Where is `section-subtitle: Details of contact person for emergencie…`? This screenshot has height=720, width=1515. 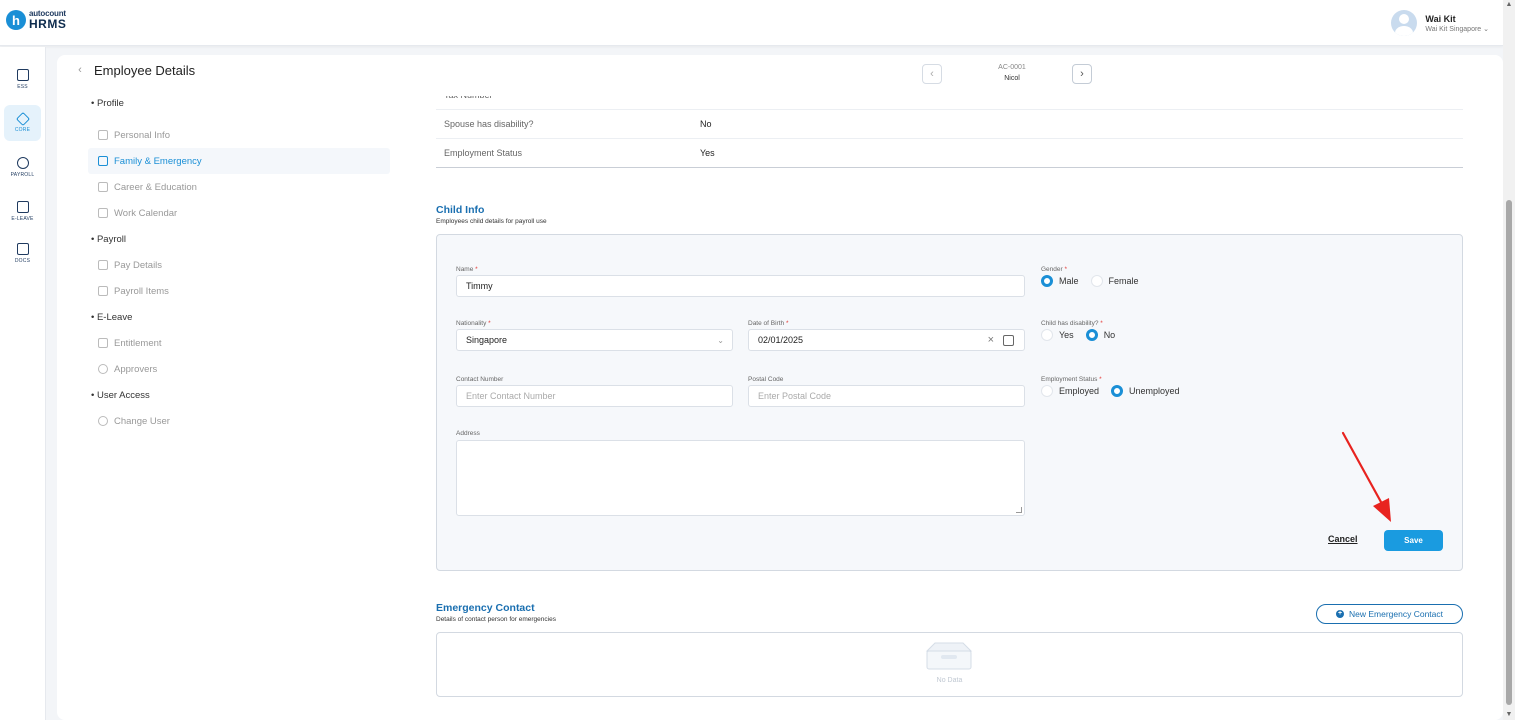 section-subtitle: Details of contact person for emergencie… is located at coordinates (496, 619).